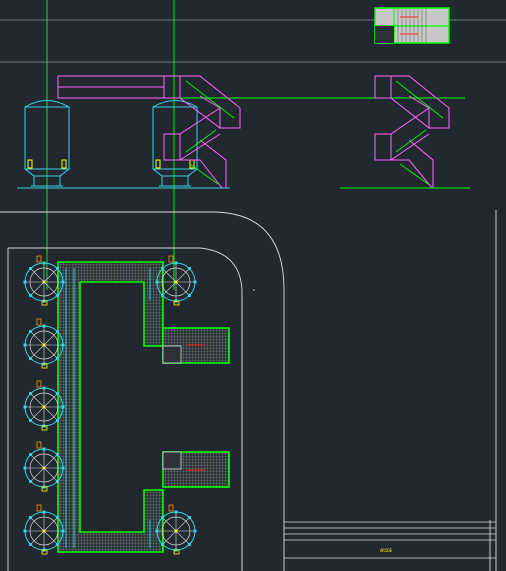 This screenshot has width=506, height=571. Describe the element at coordinates (110, 145) in the screenshot. I see `grid-axis-lines` at that location.